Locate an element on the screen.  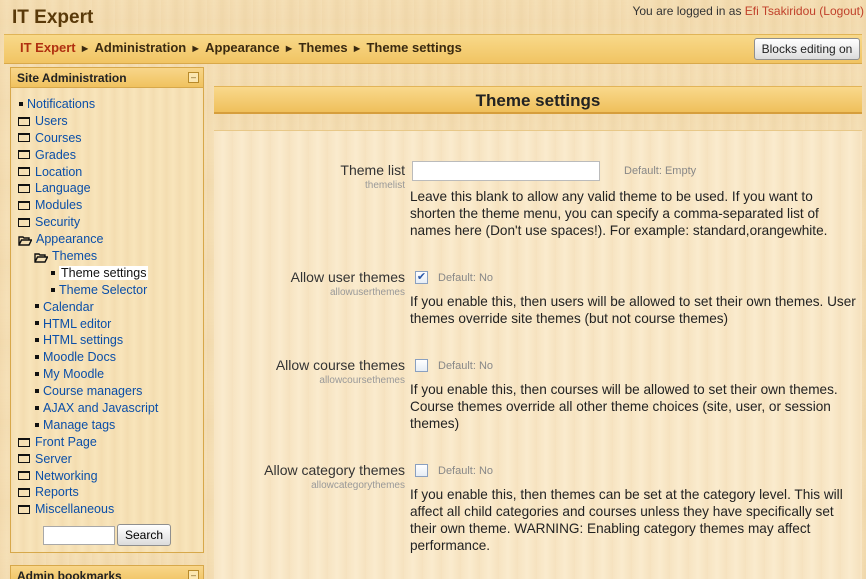
sidebar-item: Miscellaneous is located at coordinates (87, 509).